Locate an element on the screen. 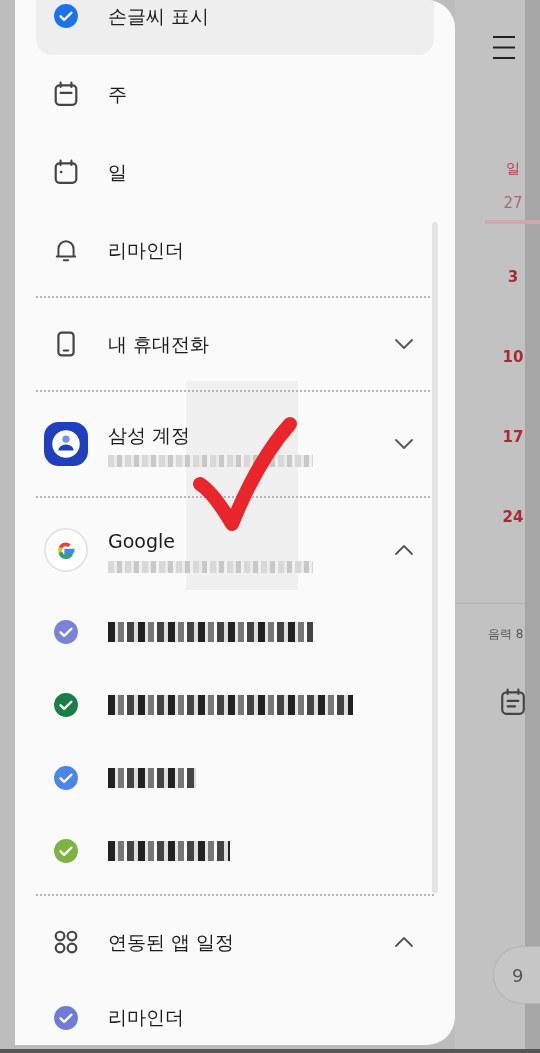  menu-item: 일 is located at coordinates (235, 172).